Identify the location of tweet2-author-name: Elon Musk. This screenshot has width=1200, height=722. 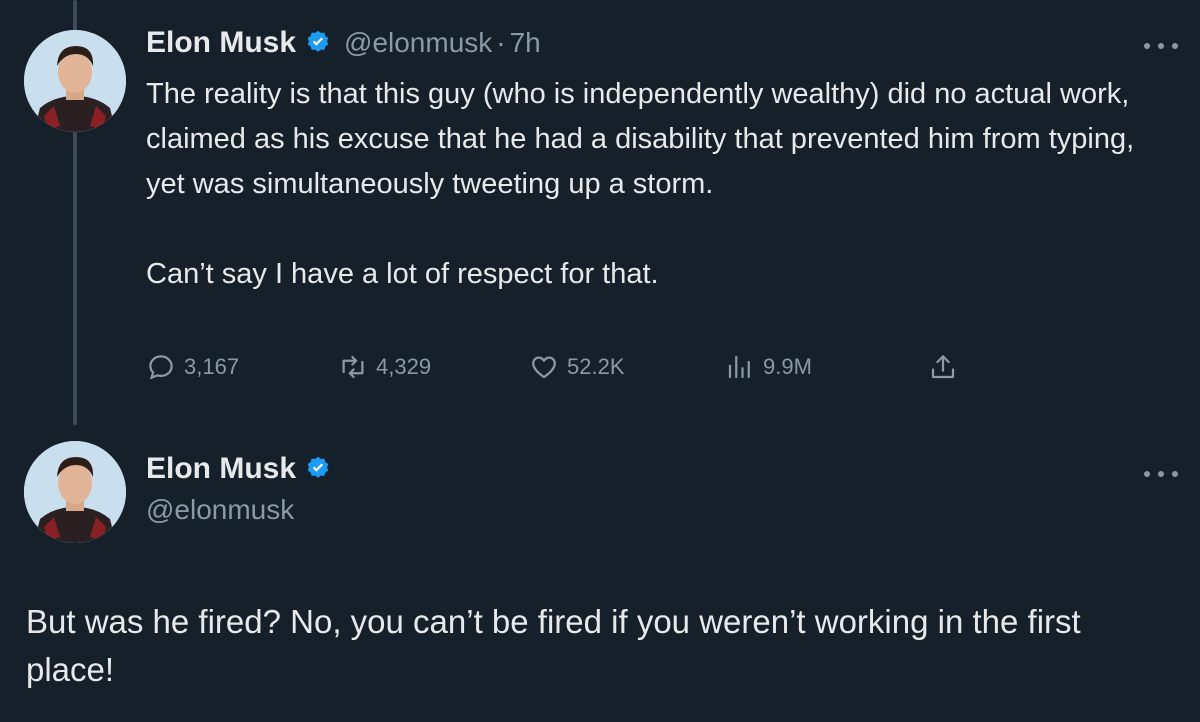
(221, 469).